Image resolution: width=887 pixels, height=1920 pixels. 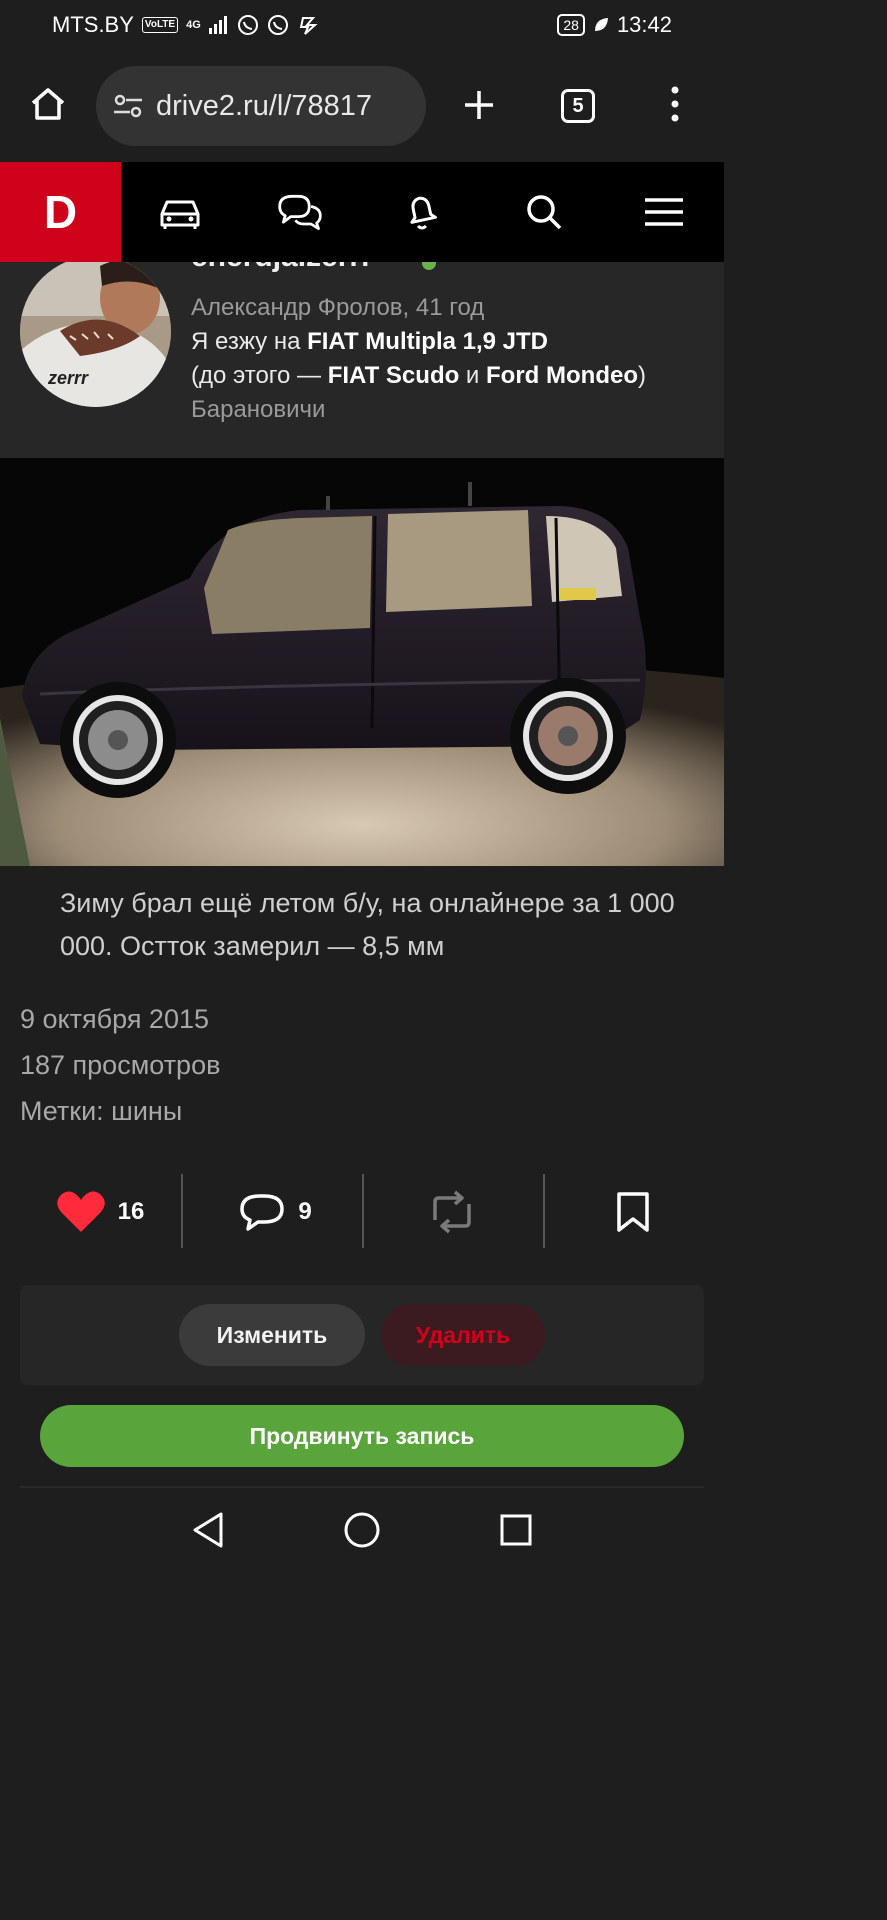 What do you see at coordinates (95, 334) in the screenshot?
I see `avatar: zerrr` at bounding box center [95, 334].